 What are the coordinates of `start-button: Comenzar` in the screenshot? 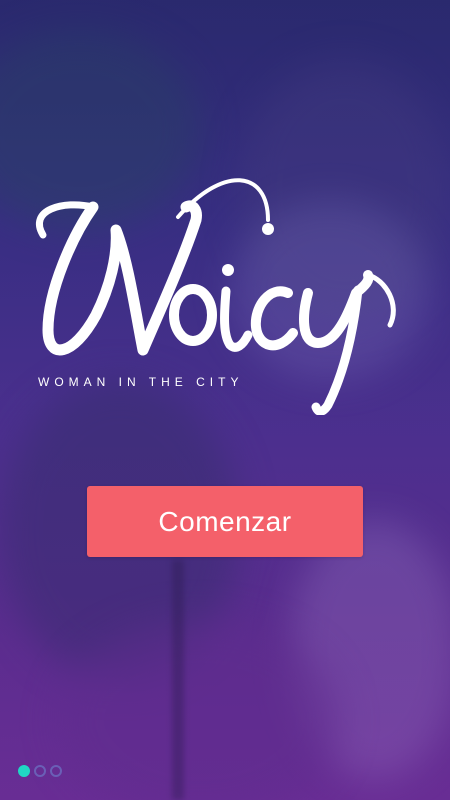 It's located at (225, 521).